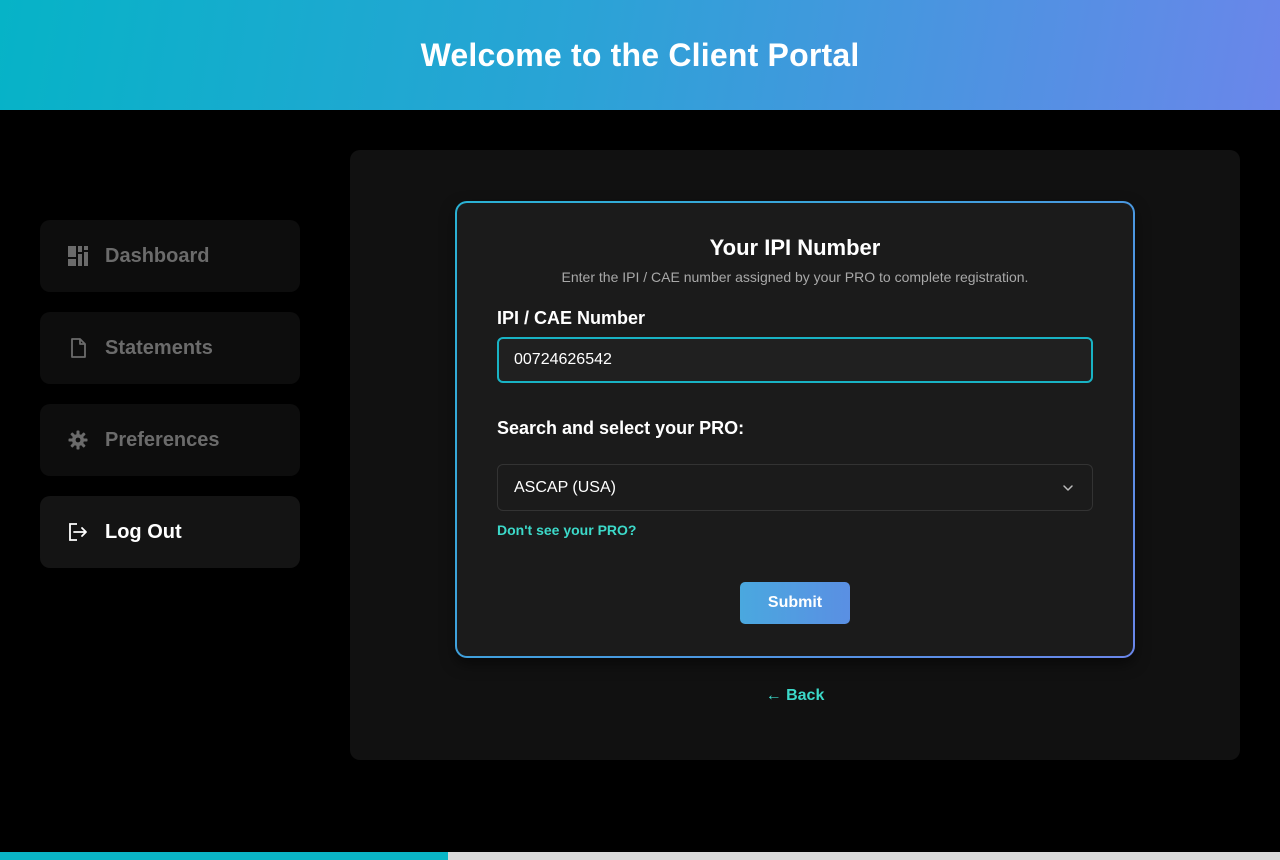 The height and width of the screenshot is (860, 1280). Describe the element at coordinates (162, 439) in the screenshot. I see `sidebar-item-label: Preferences` at that location.